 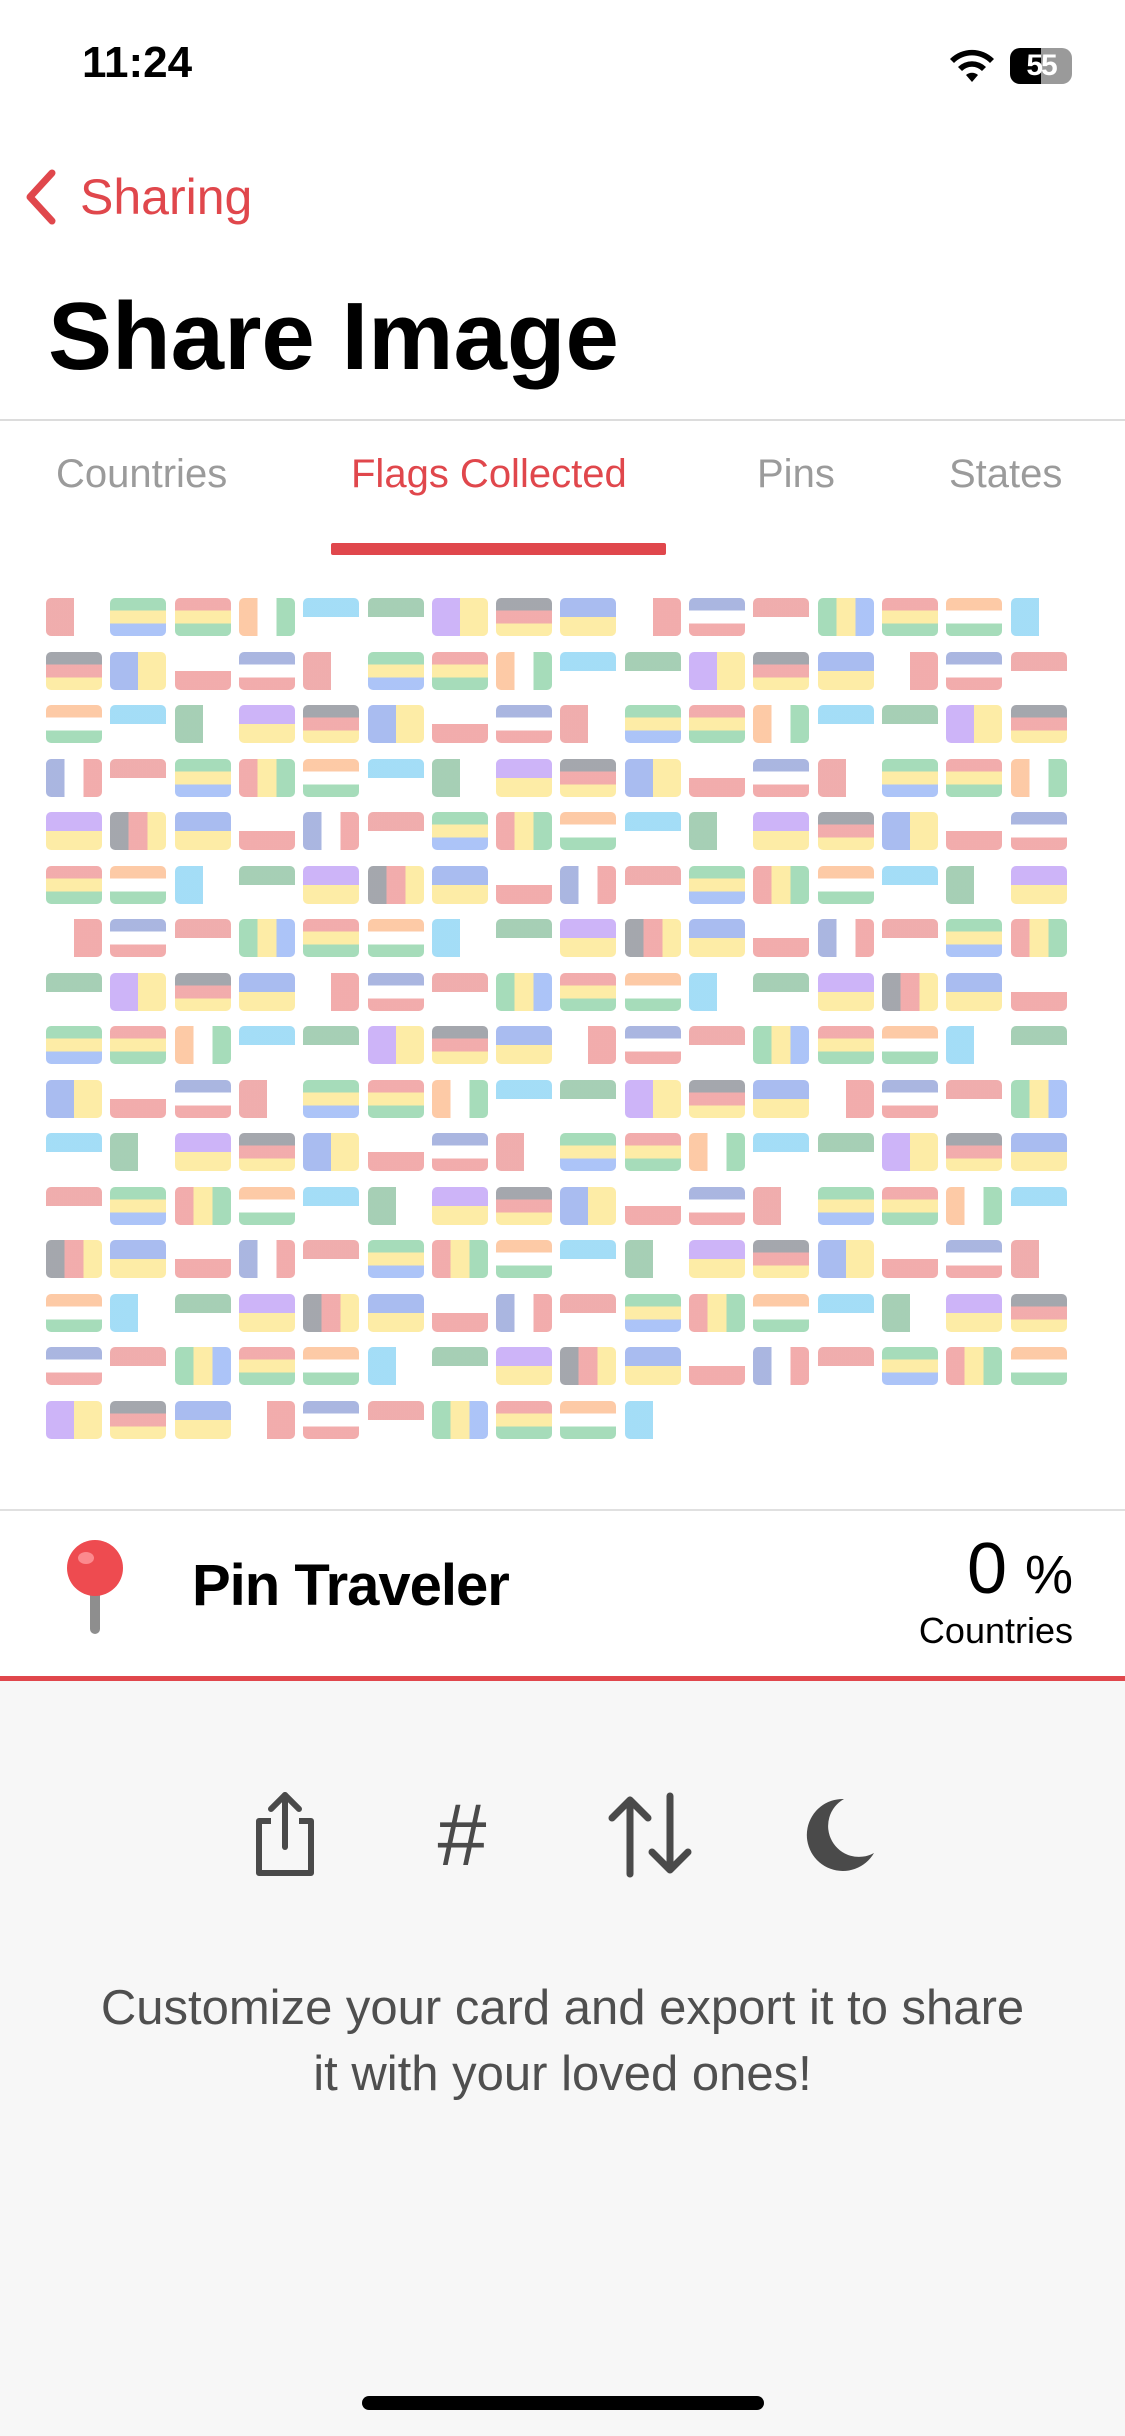 I want to click on dark-mode-button, so click(x=838, y=1835).